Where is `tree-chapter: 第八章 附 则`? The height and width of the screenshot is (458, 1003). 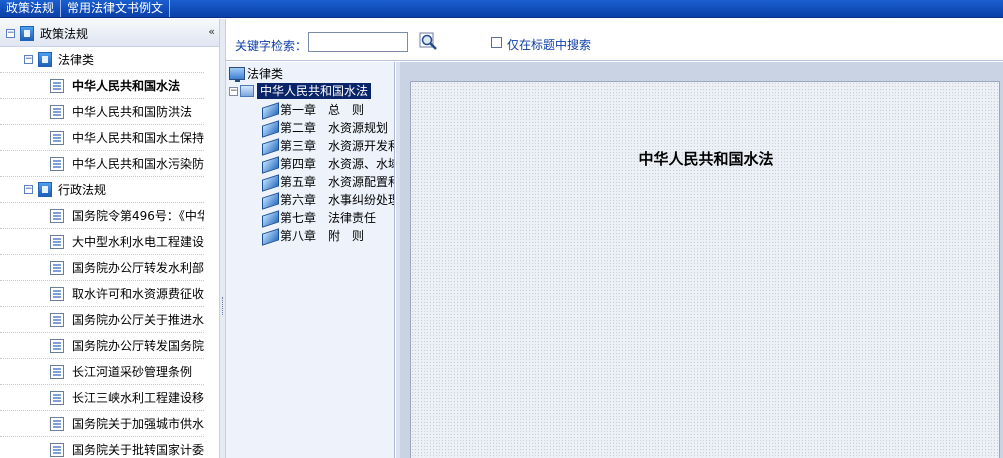
tree-chapter: 第八章 附 则 is located at coordinates (313, 235).